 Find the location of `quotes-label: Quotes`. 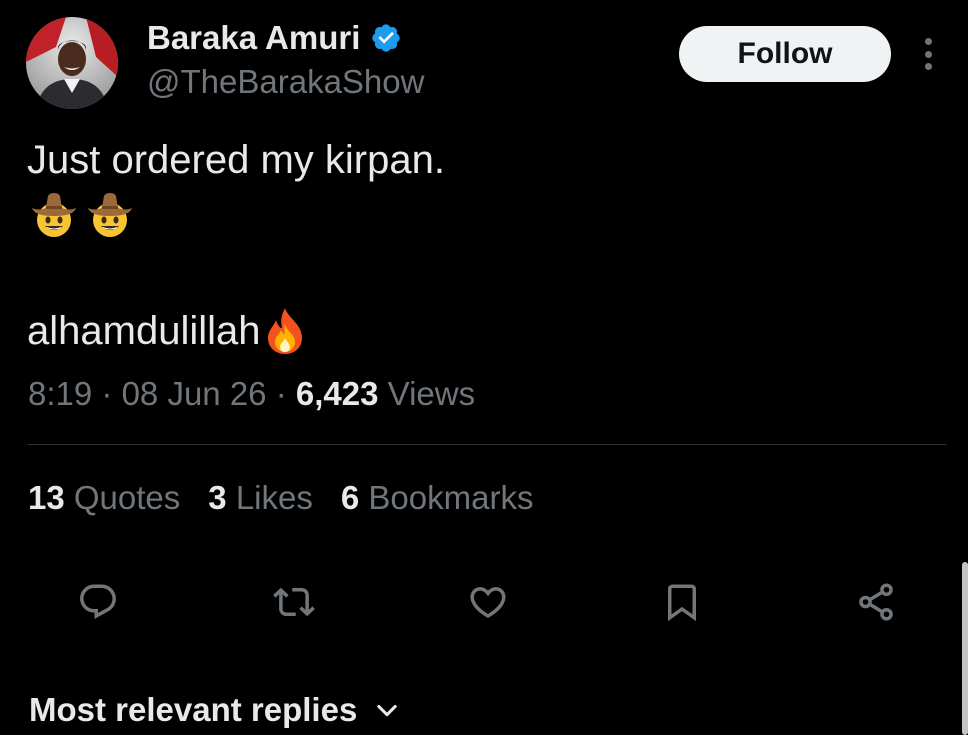

quotes-label: Quotes is located at coordinates (127, 497).